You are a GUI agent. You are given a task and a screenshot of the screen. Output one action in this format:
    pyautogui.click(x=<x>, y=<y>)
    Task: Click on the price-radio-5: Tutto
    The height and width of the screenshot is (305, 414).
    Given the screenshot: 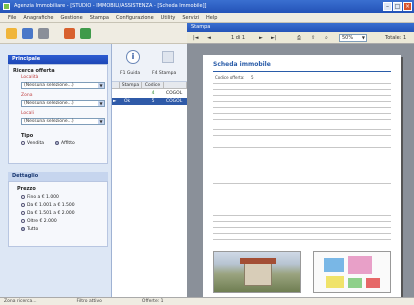 What is the action you would take?
    pyautogui.click(x=29, y=229)
    